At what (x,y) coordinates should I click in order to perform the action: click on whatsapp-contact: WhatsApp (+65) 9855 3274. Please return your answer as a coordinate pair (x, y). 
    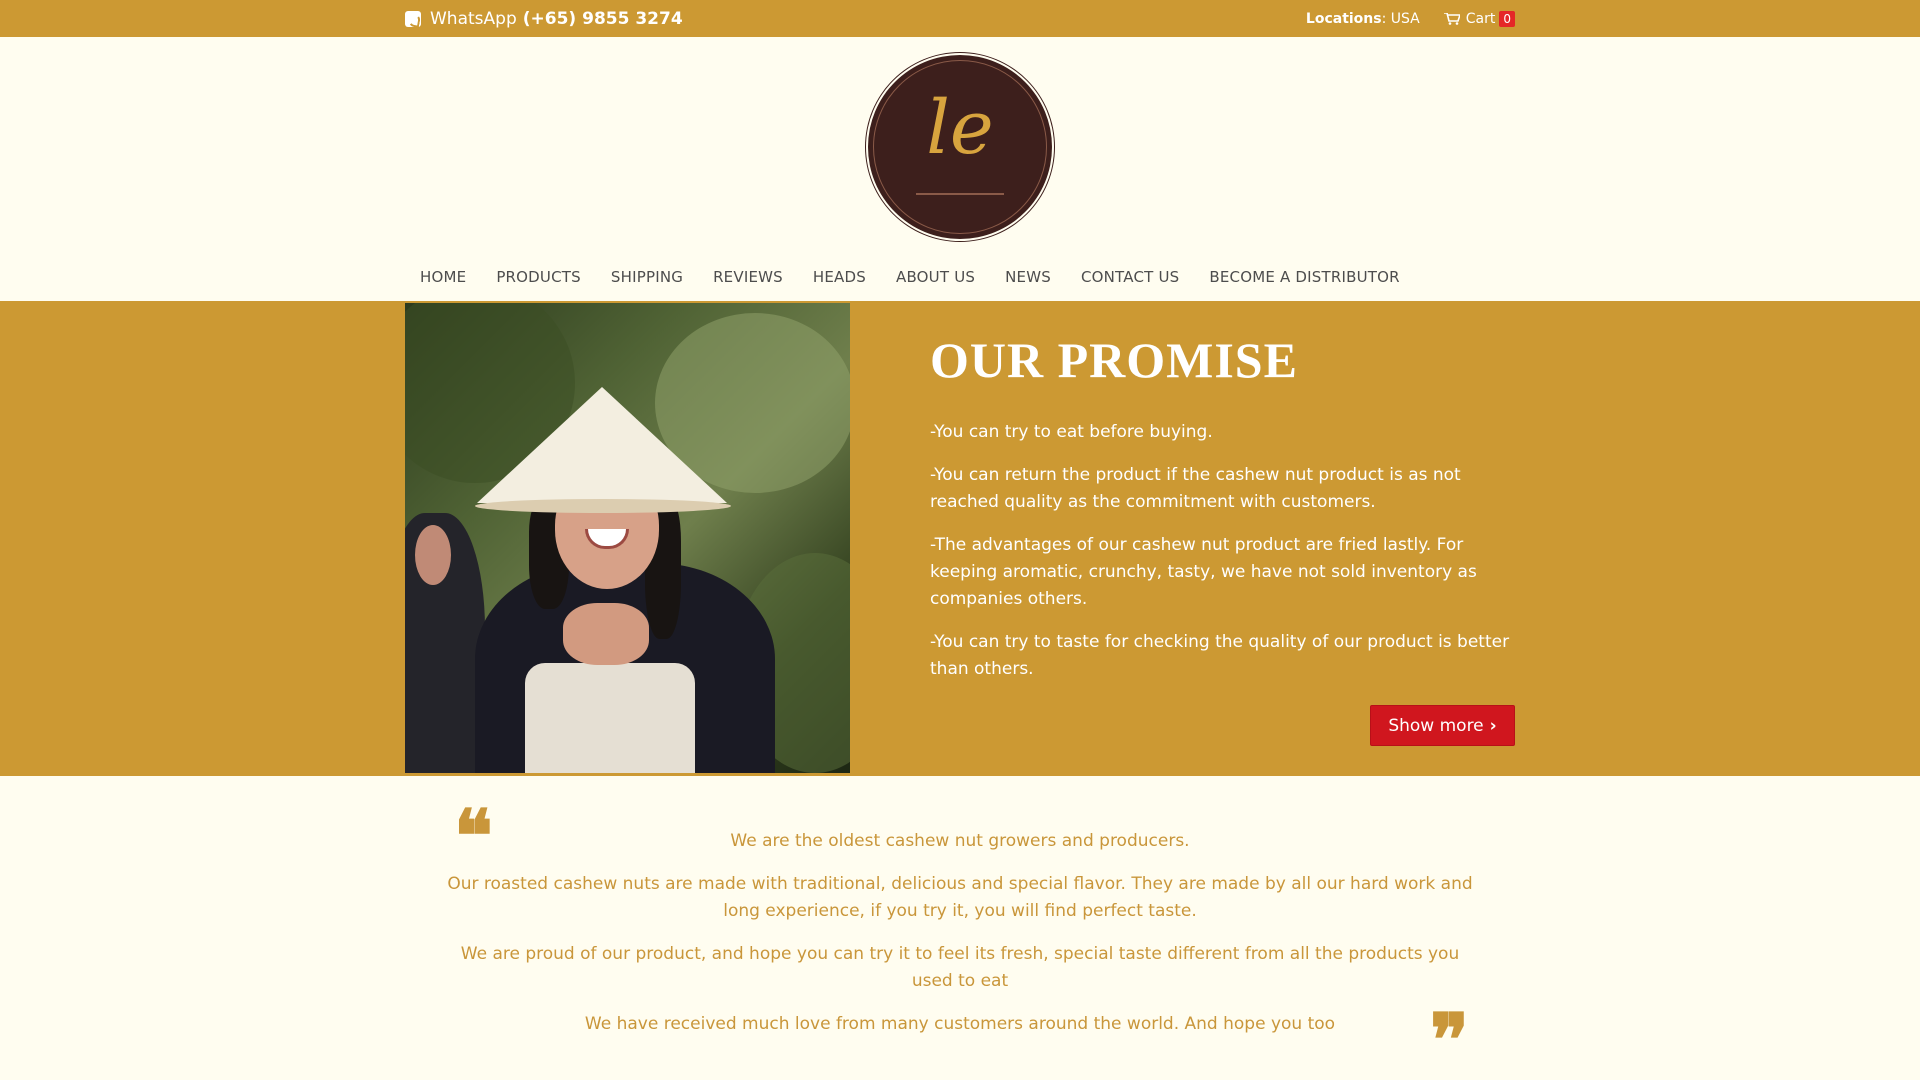
    Looking at the image, I should click on (544, 19).